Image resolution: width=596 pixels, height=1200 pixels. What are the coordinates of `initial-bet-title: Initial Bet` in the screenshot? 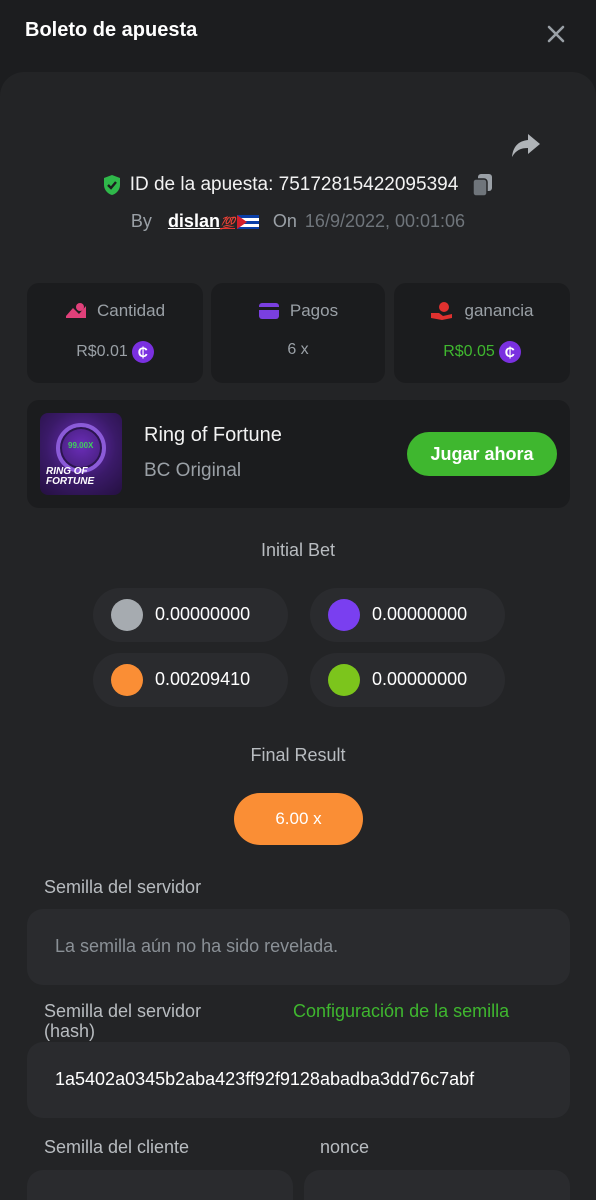 It's located at (298, 550).